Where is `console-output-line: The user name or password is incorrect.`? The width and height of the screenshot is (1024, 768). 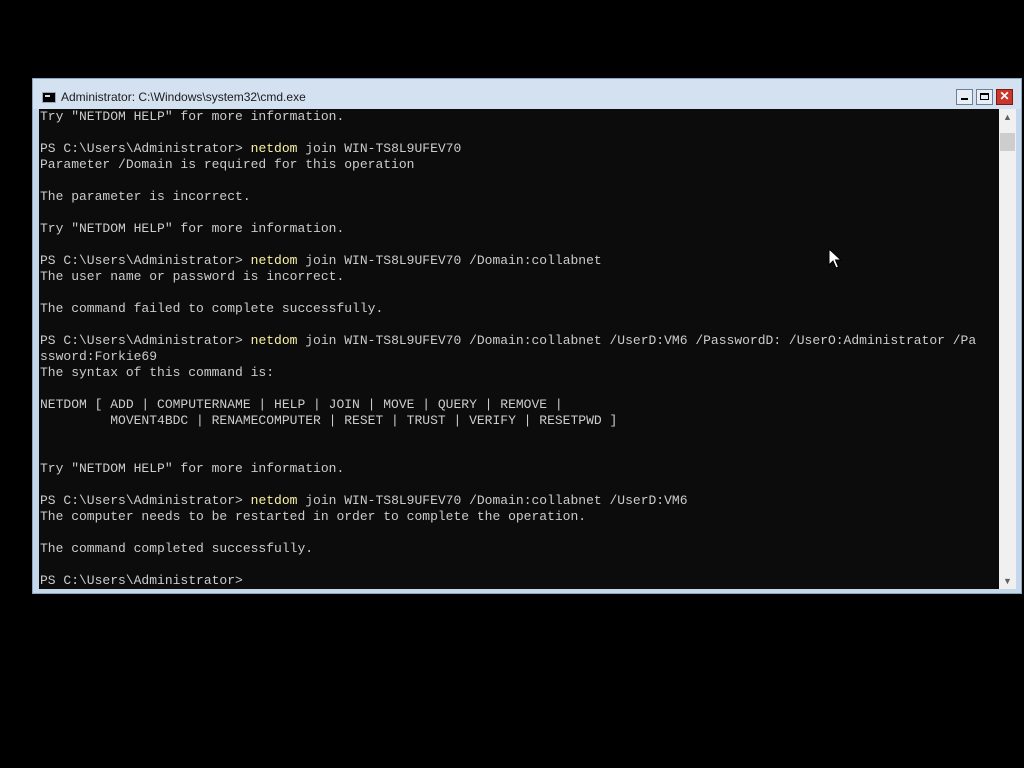 console-output-line: The user name or password is incorrect. is located at coordinates (192, 276).